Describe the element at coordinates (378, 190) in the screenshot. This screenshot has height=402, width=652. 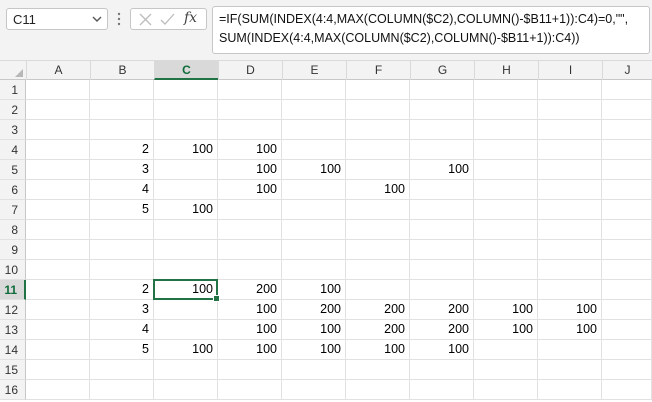
I see `cell-f6: 100` at that location.